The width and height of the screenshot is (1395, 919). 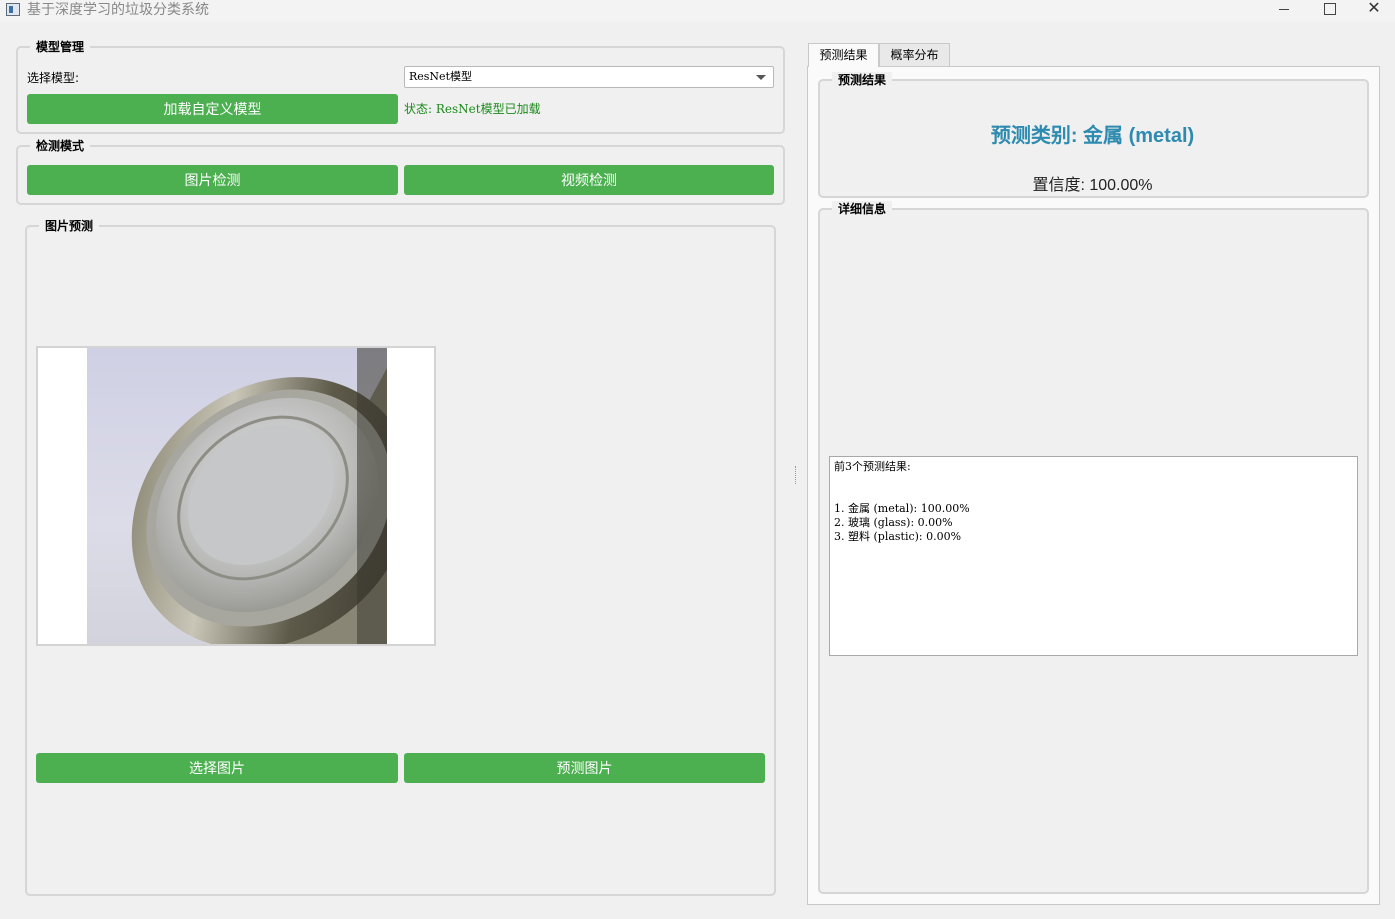 What do you see at coordinates (761, 77) in the screenshot?
I see `chevron-down-icon` at bounding box center [761, 77].